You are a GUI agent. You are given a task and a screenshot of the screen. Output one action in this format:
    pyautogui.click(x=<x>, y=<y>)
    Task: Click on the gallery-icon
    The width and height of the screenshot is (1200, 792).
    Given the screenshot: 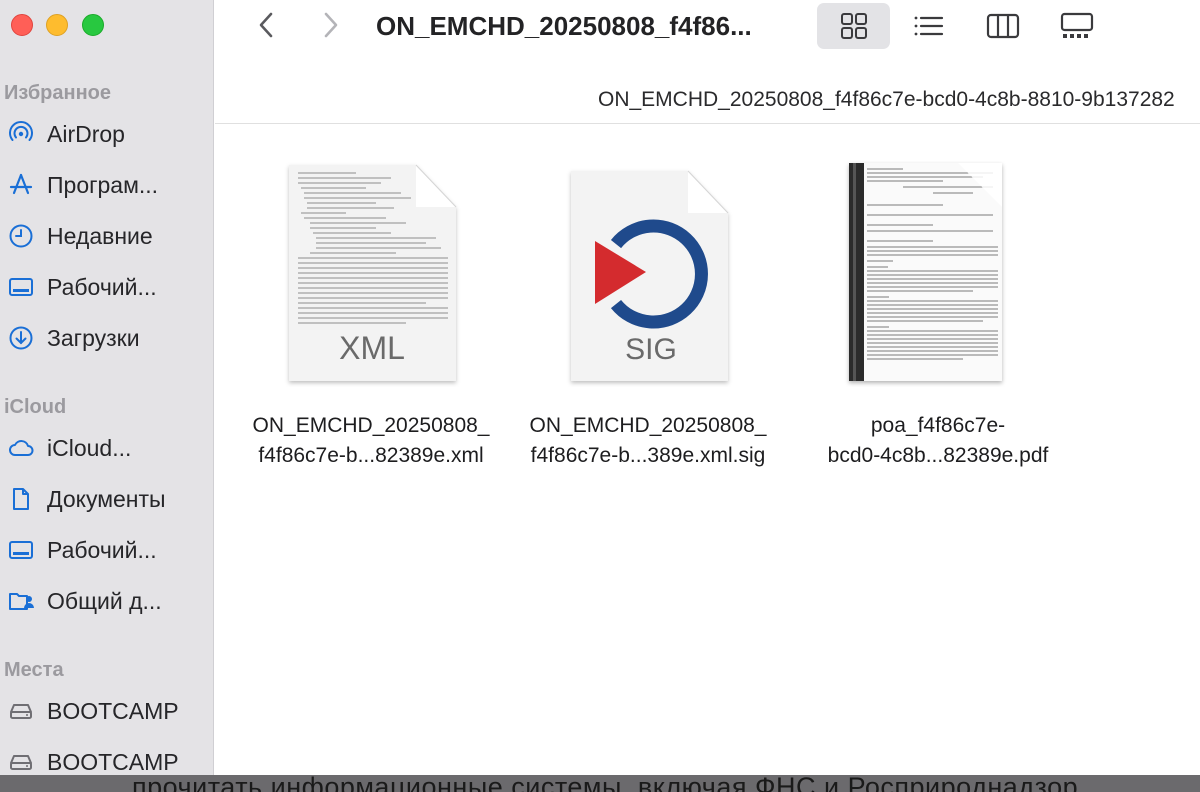 What is the action you would take?
    pyautogui.click(x=1077, y=25)
    